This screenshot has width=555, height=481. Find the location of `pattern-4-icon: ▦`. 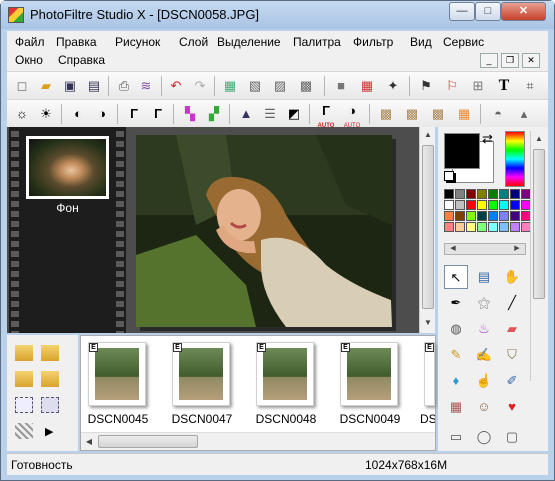

pattern-4-icon: ▦ is located at coordinates (464, 114).